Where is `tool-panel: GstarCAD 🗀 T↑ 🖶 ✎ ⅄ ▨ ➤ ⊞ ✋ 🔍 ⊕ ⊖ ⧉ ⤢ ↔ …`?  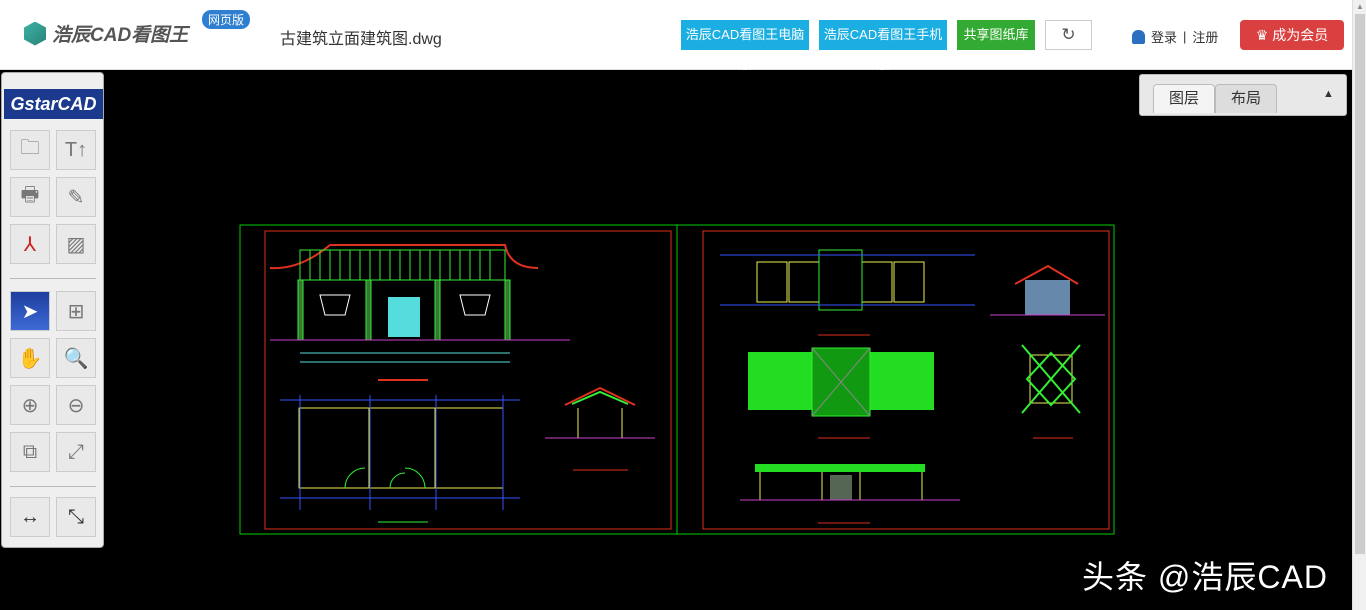 tool-panel: GstarCAD 🗀 T↑ 🖶 ✎ ⅄ ▨ ➤ ⊞ ✋ 🔍 ⊕ ⊖ ⧉ ⤢ ↔ … is located at coordinates (52, 310).